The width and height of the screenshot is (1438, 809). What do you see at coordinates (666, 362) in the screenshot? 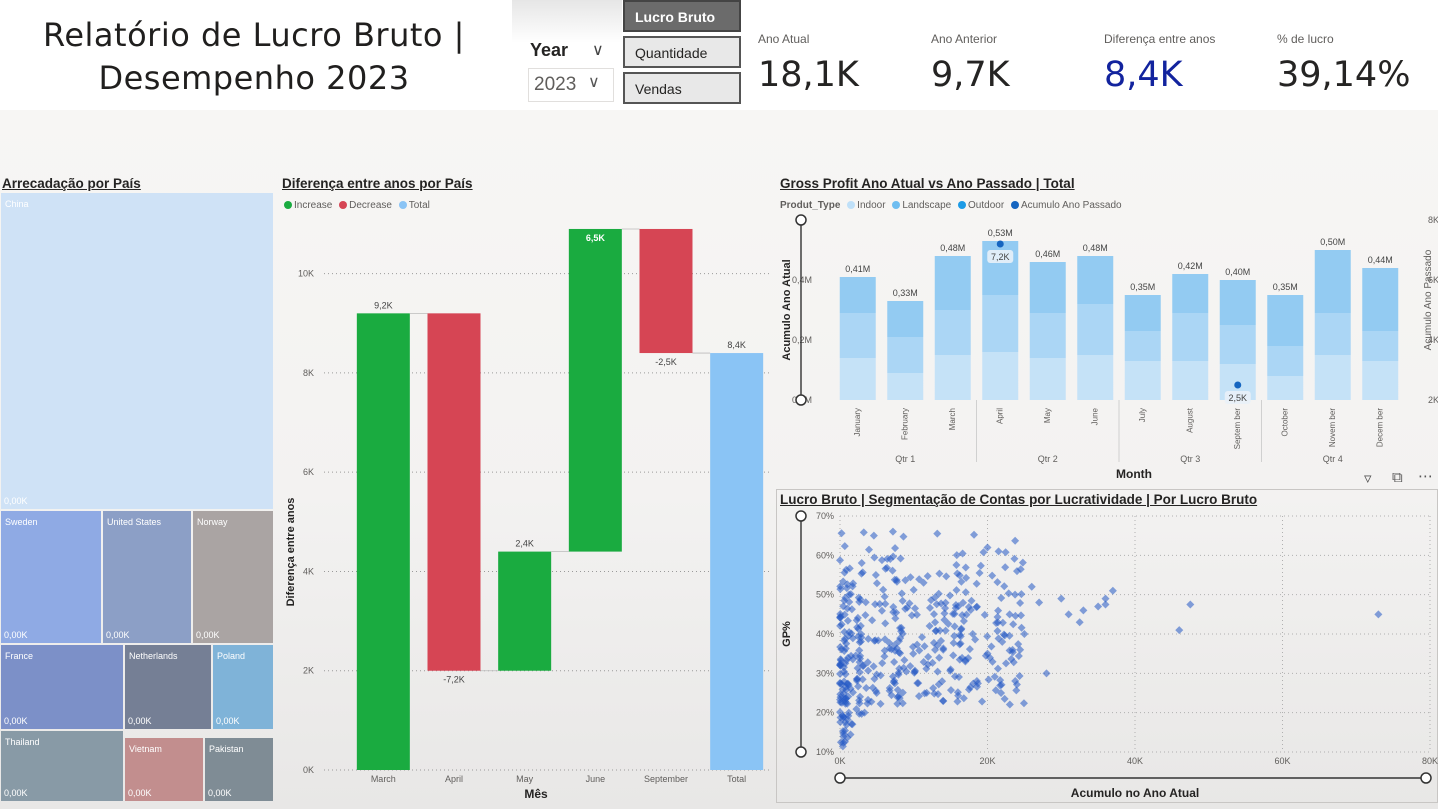
I see `waterfall-data-label: -2,5K` at bounding box center [666, 362].